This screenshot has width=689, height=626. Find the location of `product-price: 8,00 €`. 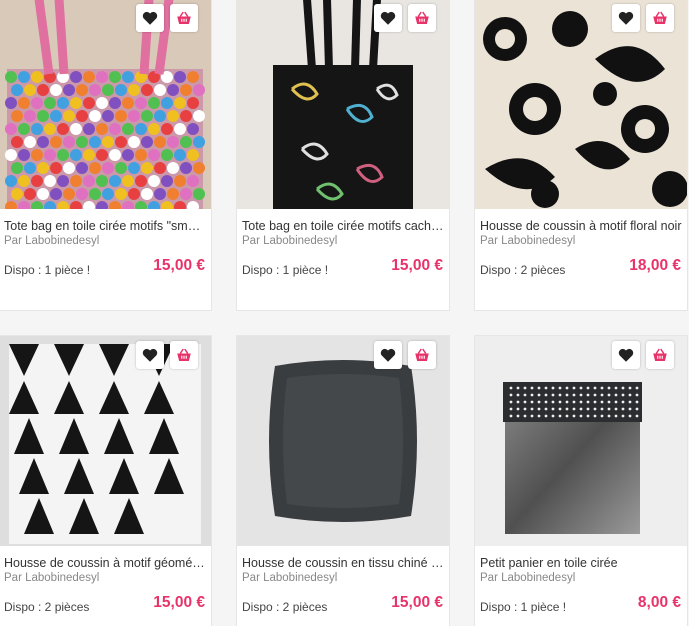

product-price: 8,00 € is located at coordinates (659, 602).